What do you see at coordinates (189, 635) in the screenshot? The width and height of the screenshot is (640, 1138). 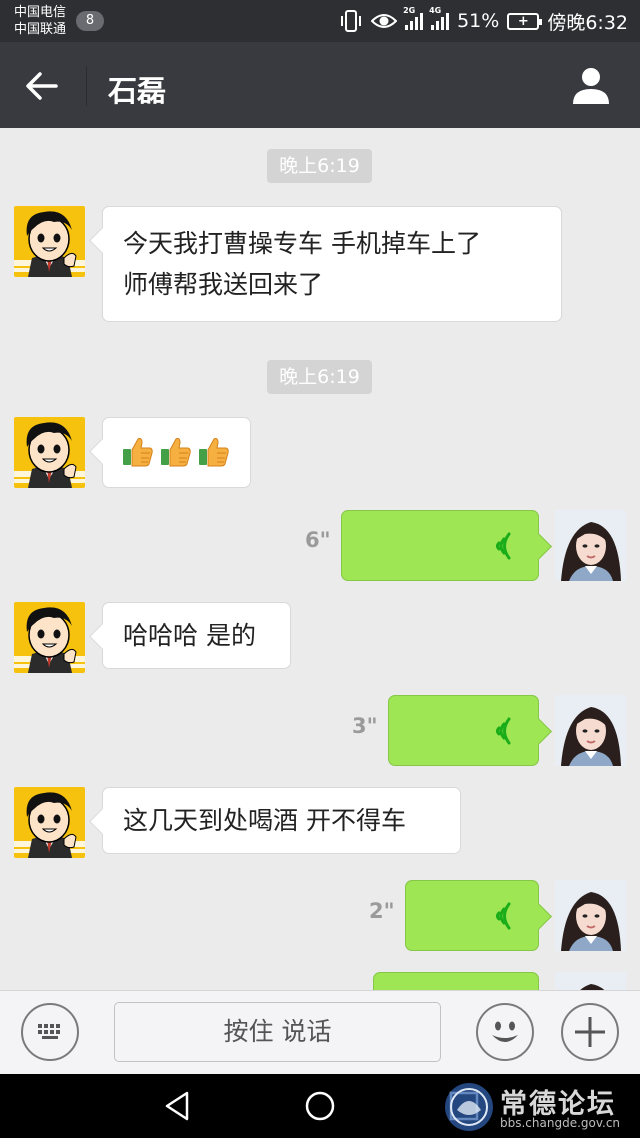 I see `message-line: 哈哈哈 是的` at bounding box center [189, 635].